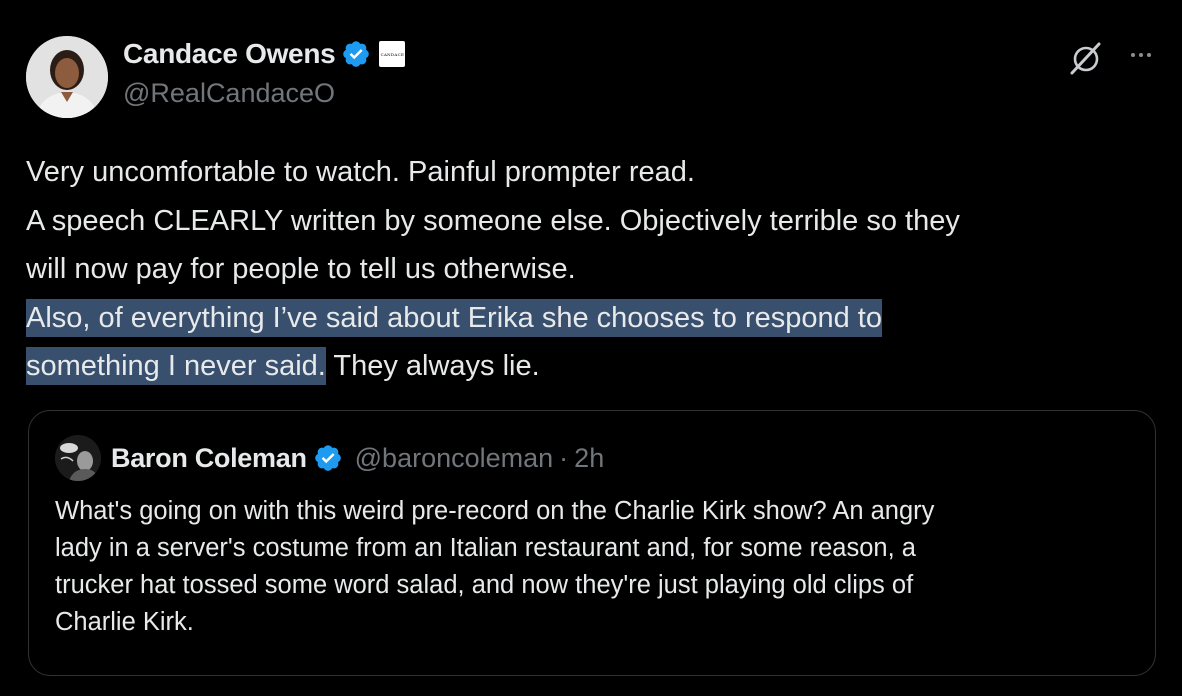 The image size is (1182, 696). I want to click on quoted-author-avatar, so click(78, 458).